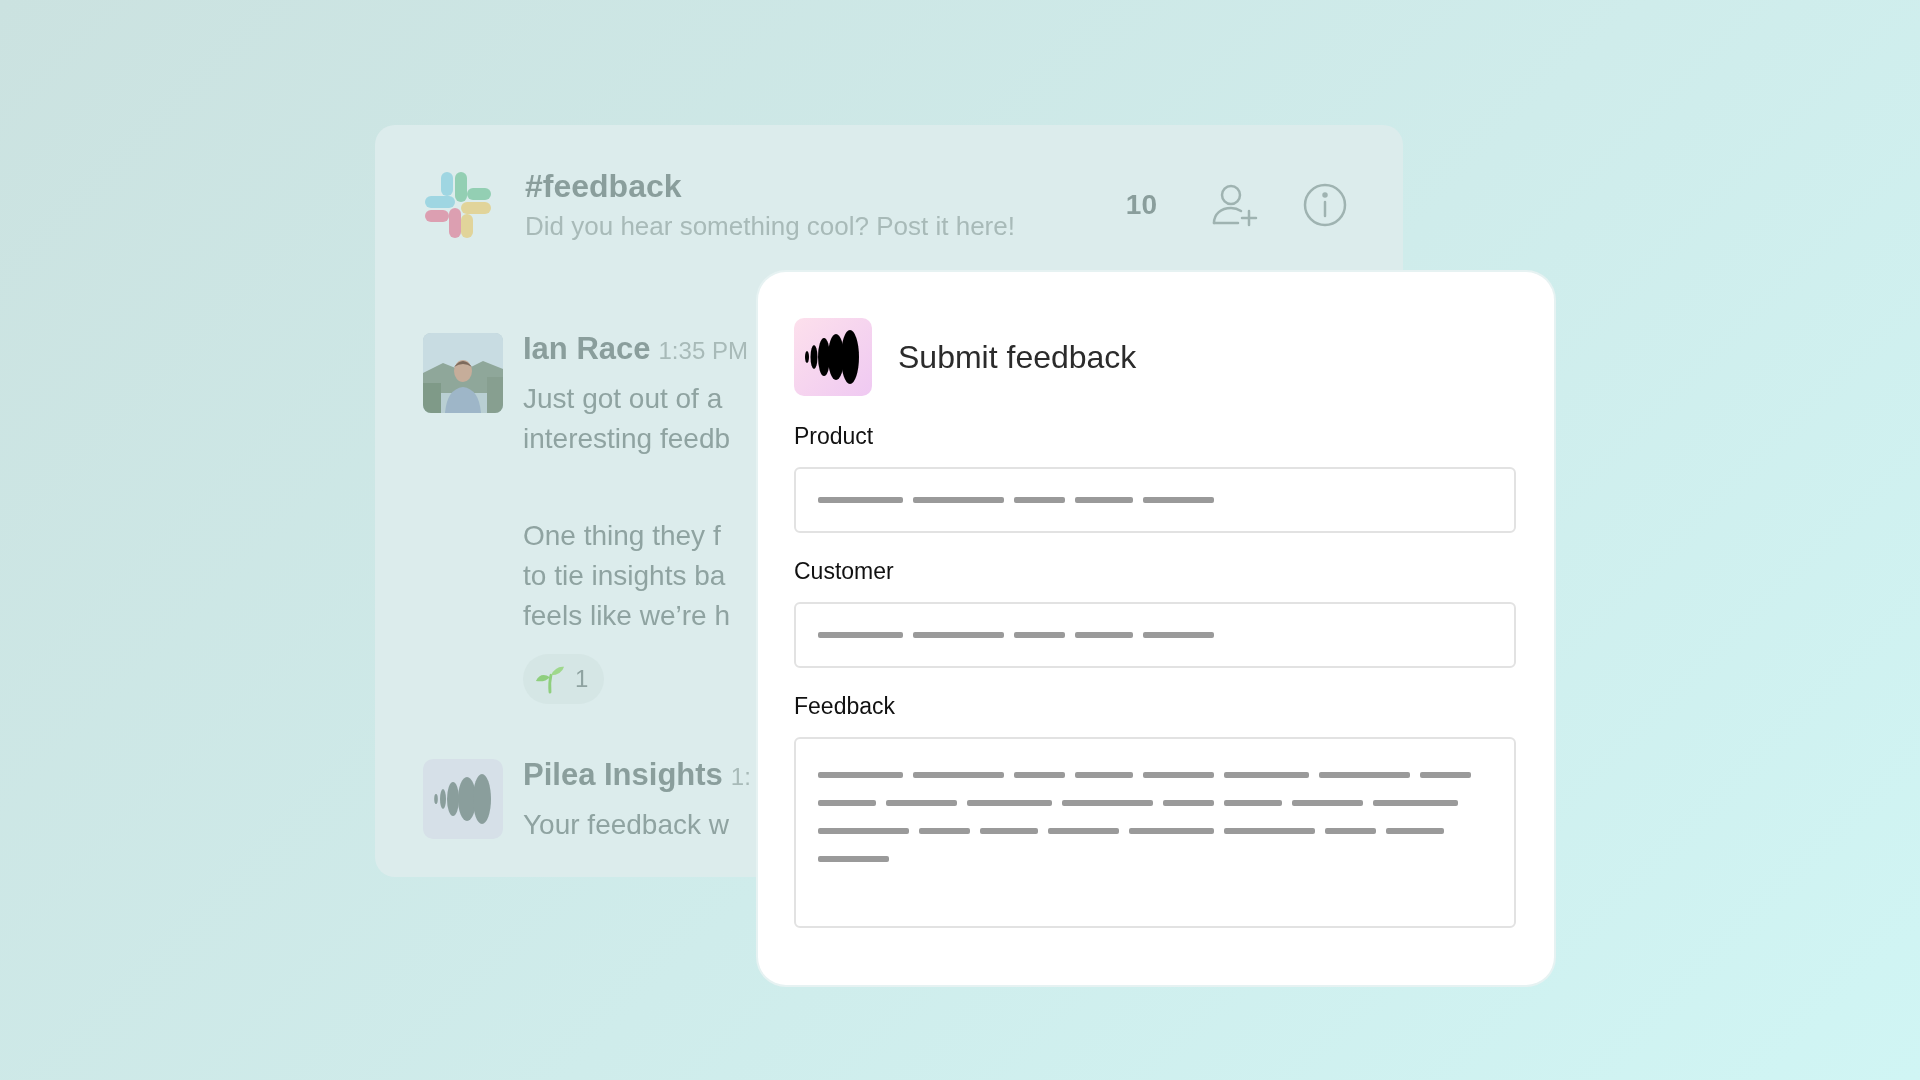 Image resolution: width=1920 pixels, height=1080 pixels. Describe the element at coordinates (550, 679) in the screenshot. I see `sprout-icon` at that location.